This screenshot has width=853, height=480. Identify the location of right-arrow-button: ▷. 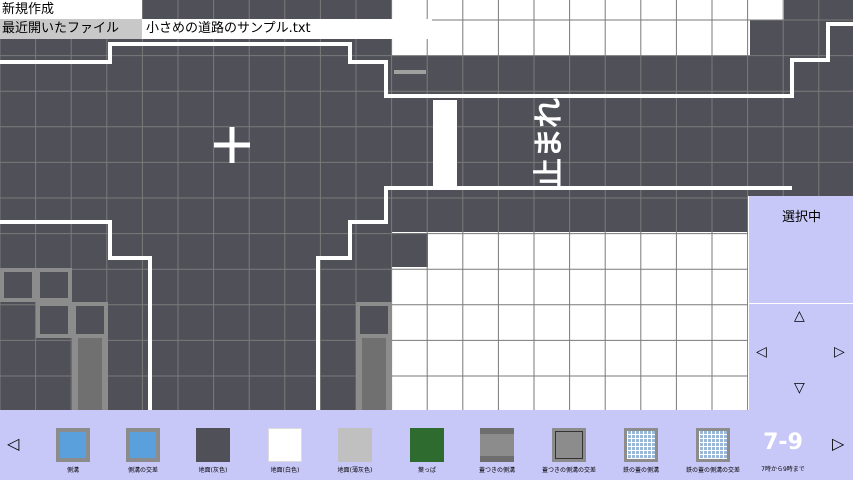
(839, 352).